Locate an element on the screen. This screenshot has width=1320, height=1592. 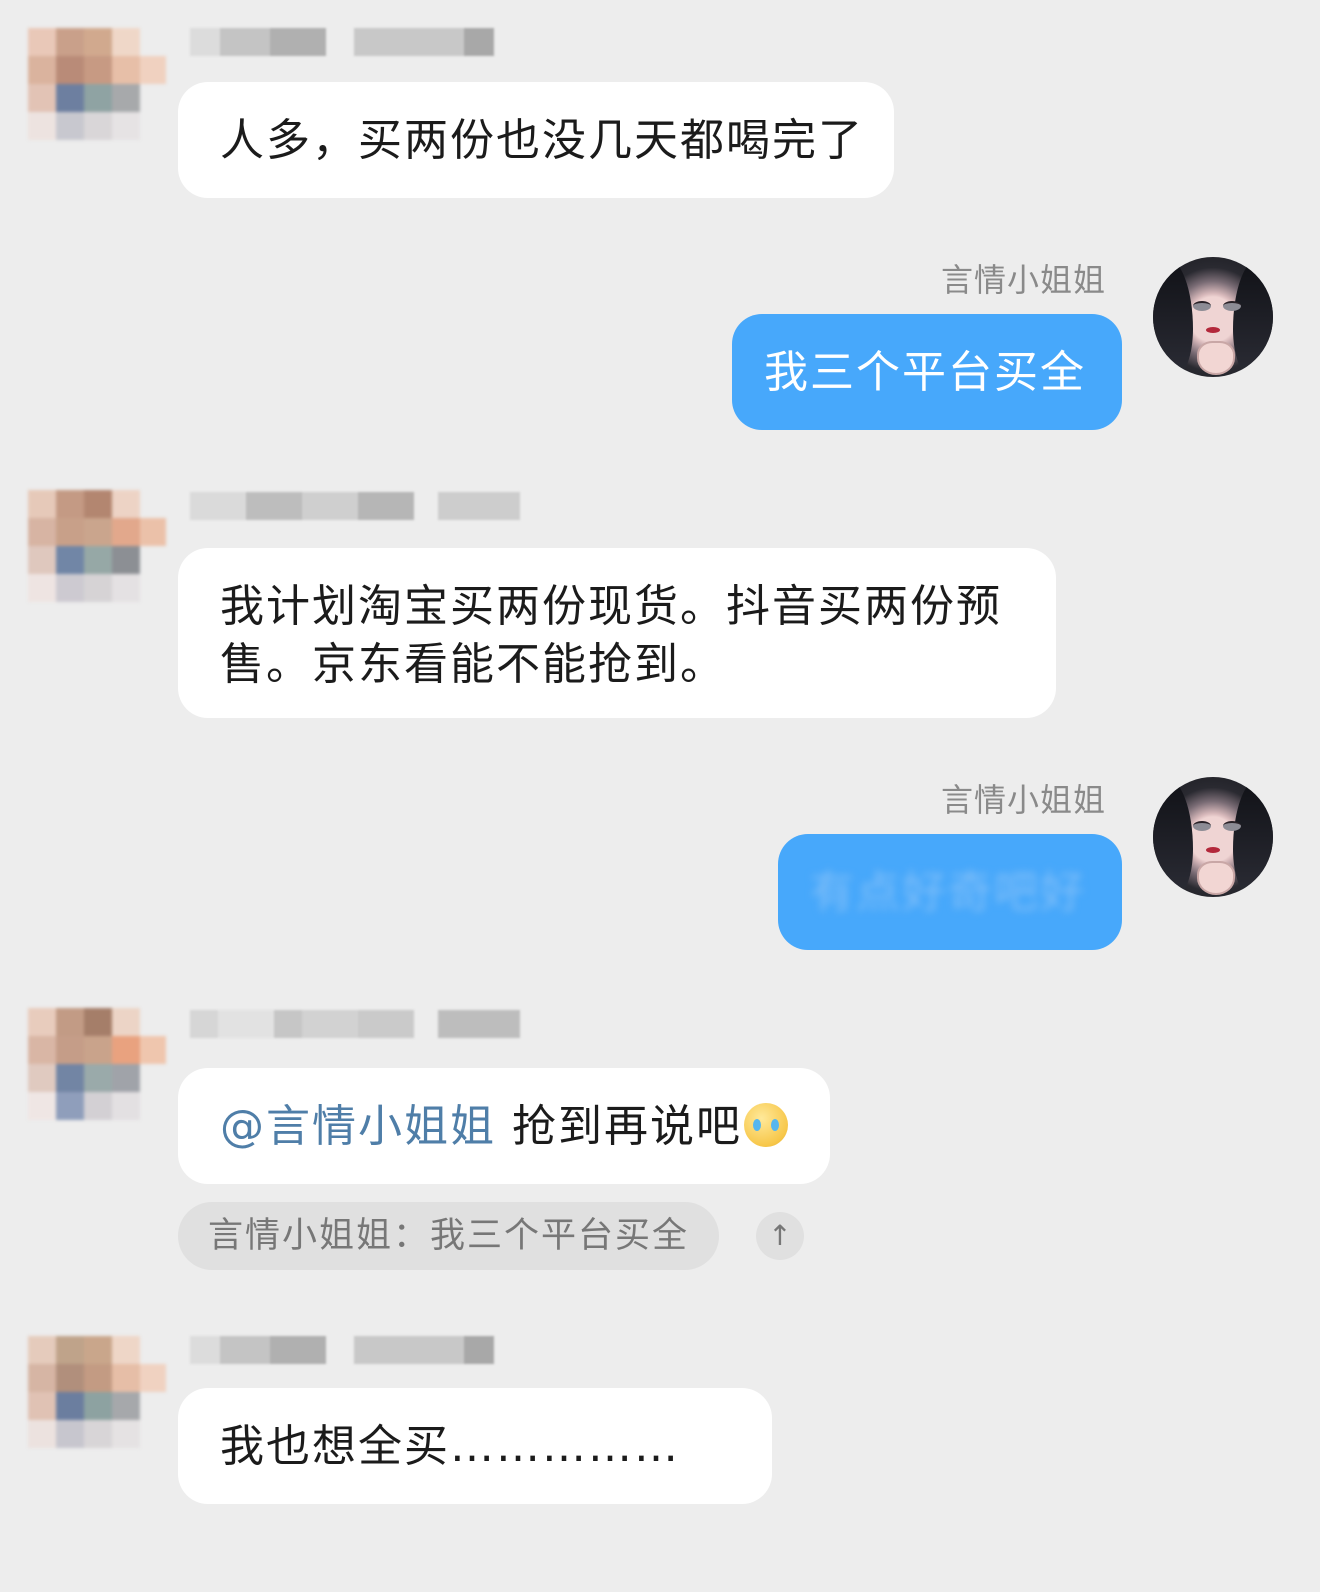
message-text: 人多，买两份也没几天都喝完了 is located at coordinates (542, 140).